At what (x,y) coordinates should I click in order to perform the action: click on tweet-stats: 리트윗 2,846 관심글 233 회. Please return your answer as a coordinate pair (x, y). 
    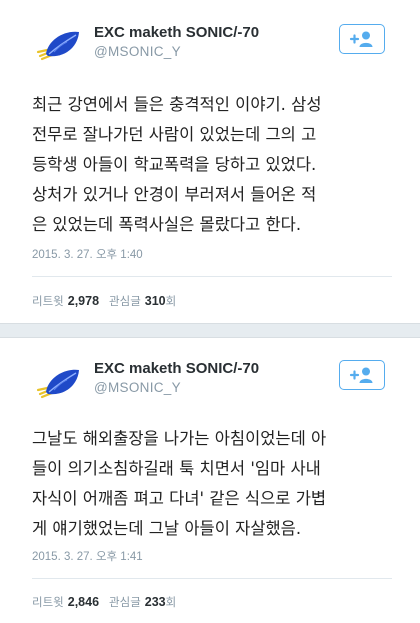
    Looking at the image, I should click on (104, 602).